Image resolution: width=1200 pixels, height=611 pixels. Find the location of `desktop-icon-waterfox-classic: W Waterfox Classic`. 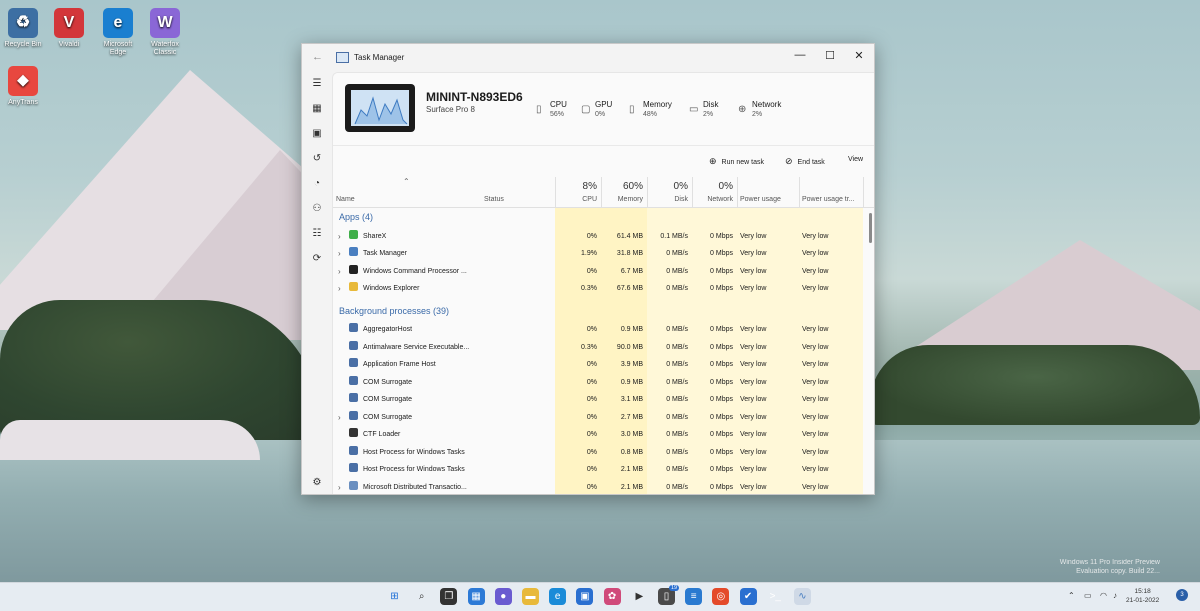

desktop-icon-waterfox-classic: W Waterfox Classic is located at coordinates (165, 32).